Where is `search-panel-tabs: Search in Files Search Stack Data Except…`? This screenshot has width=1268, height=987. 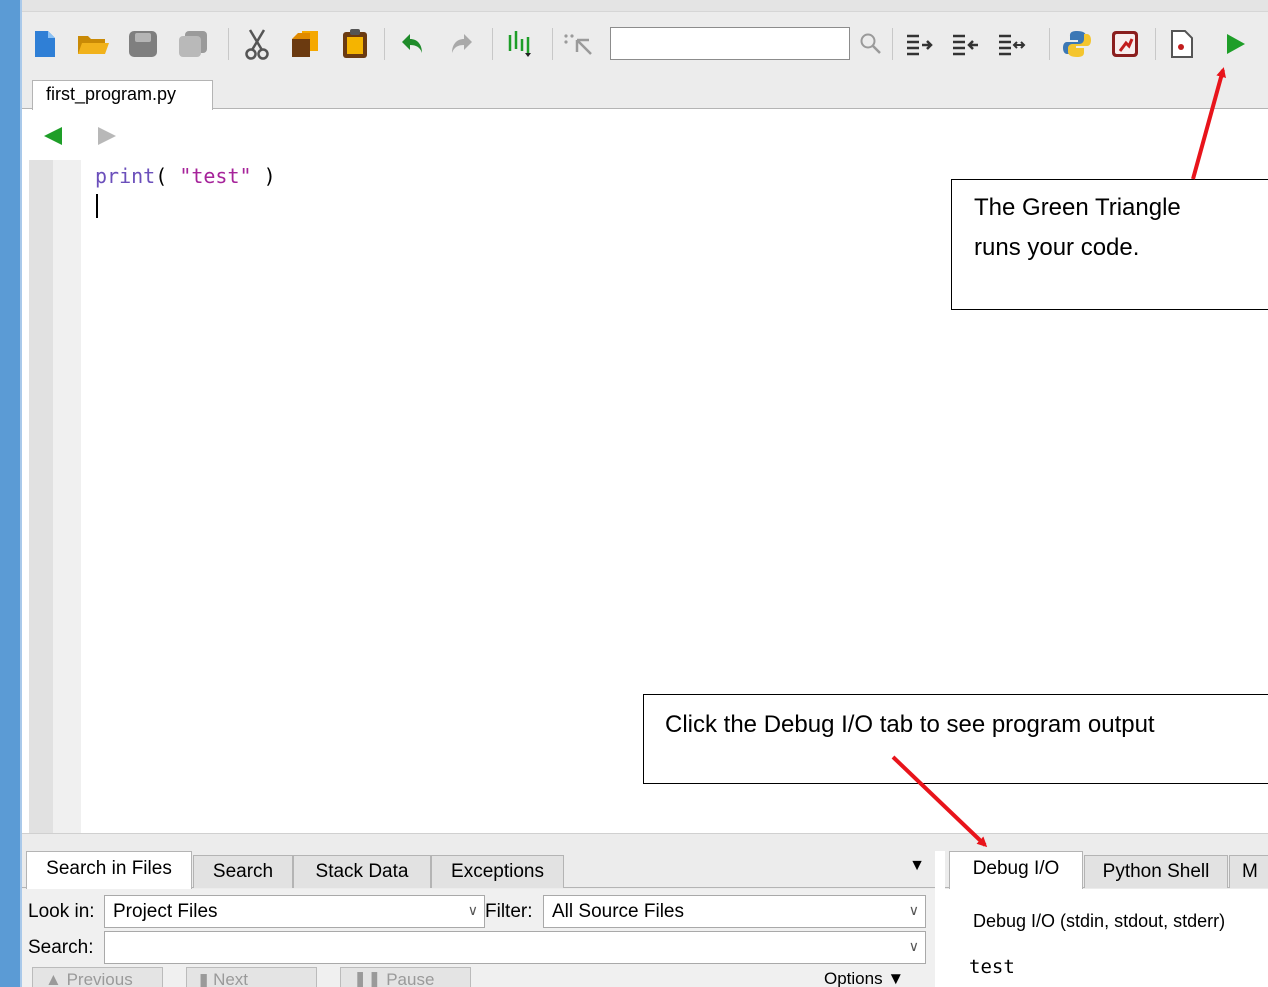 search-panel-tabs: Search in Files Search Stack Data Except… is located at coordinates (478, 870).